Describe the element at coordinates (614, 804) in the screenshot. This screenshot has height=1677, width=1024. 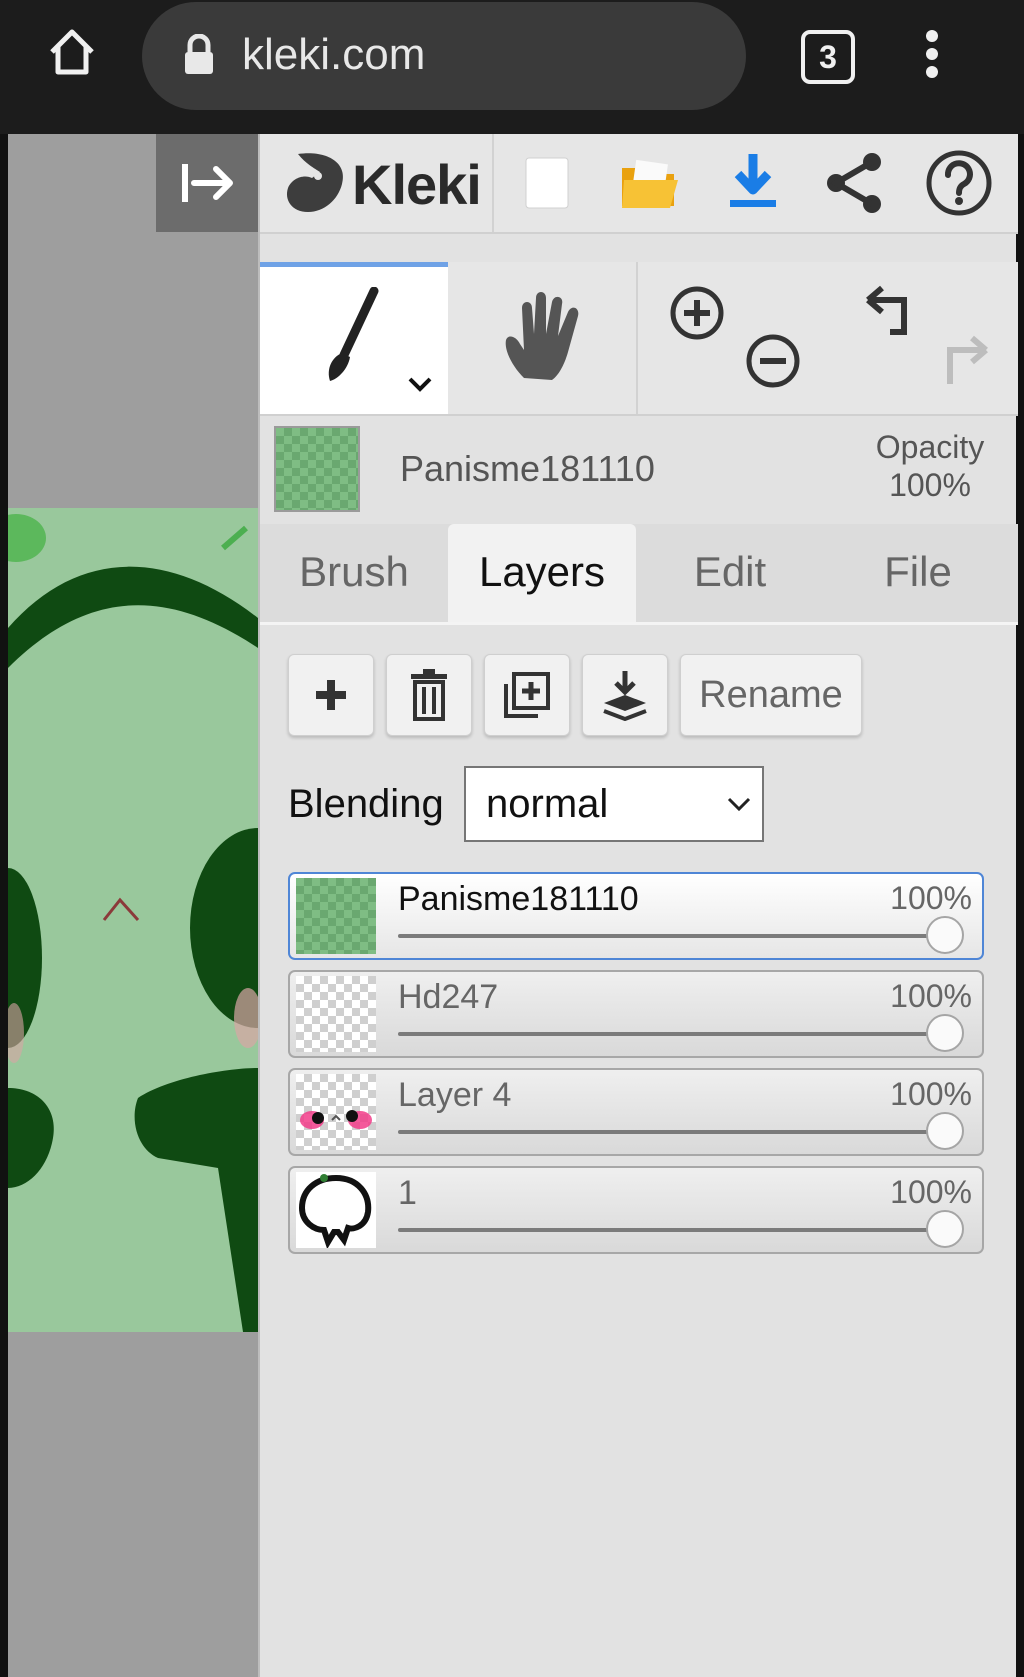
I see `blending-select: normal` at that location.